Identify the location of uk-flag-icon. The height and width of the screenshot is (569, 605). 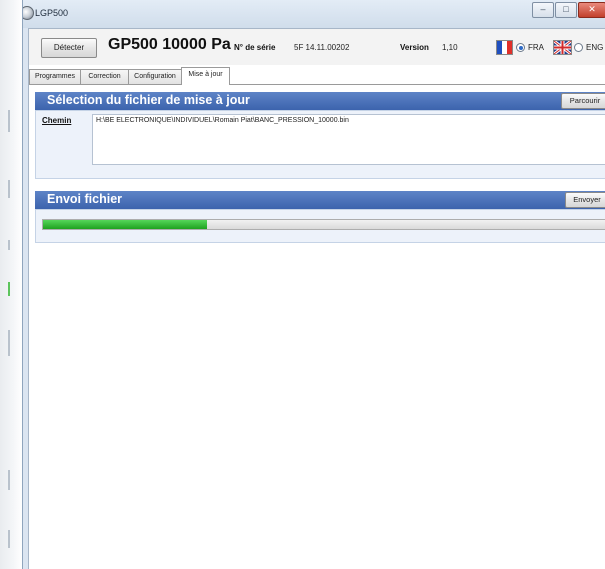
(562, 47).